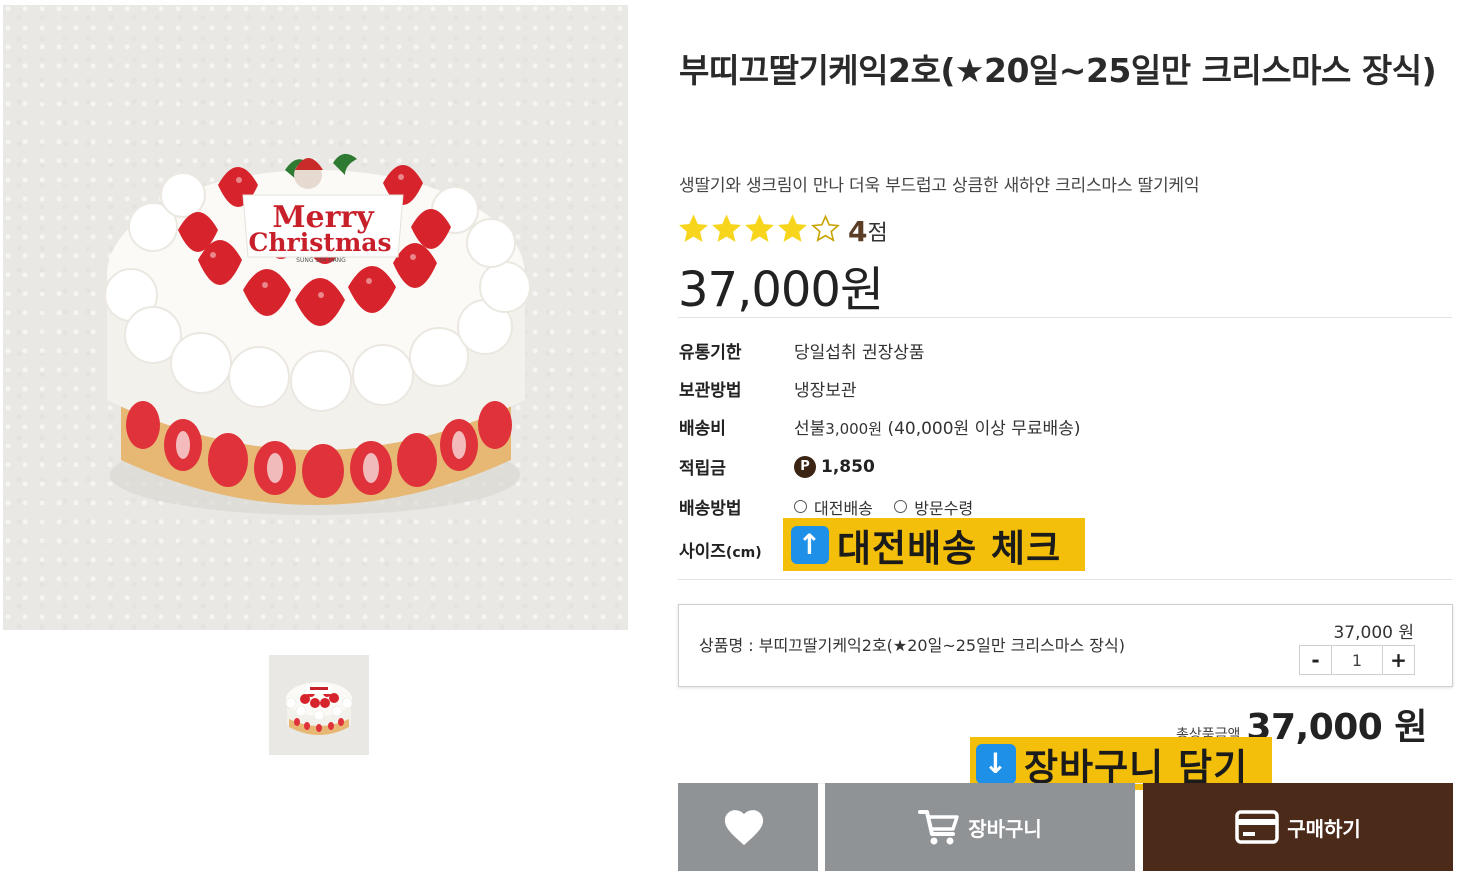 The image size is (1467, 884). Describe the element at coordinates (1005, 828) in the screenshot. I see `cart-button-label: 장바구니` at that location.